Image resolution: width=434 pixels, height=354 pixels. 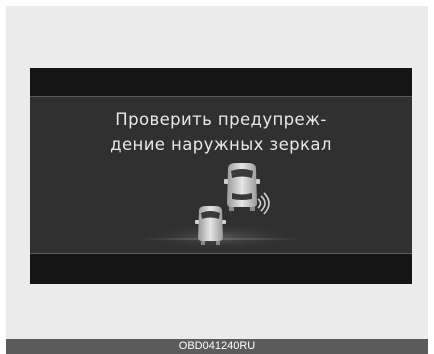 What do you see at coordinates (210, 225) in the screenshot?
I see `adjacent-car-icon` at bounding box center [210, 225].